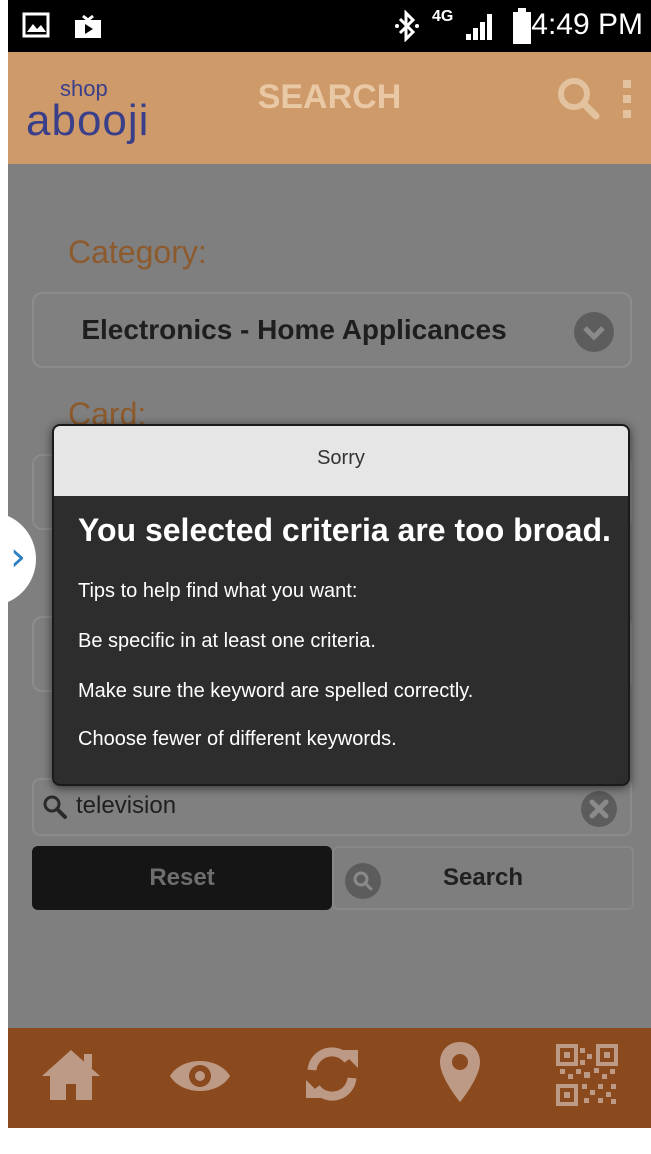  I want to click on location-pin-icon, so click(460, 1075).